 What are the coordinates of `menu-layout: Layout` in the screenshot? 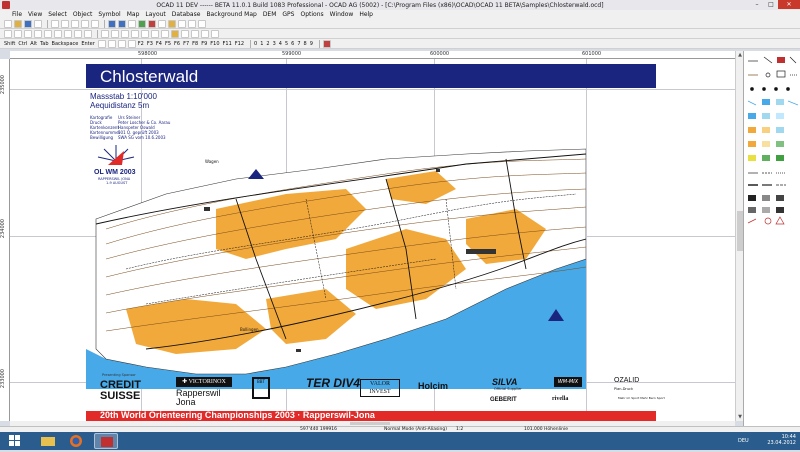 It's located at (155, 14).